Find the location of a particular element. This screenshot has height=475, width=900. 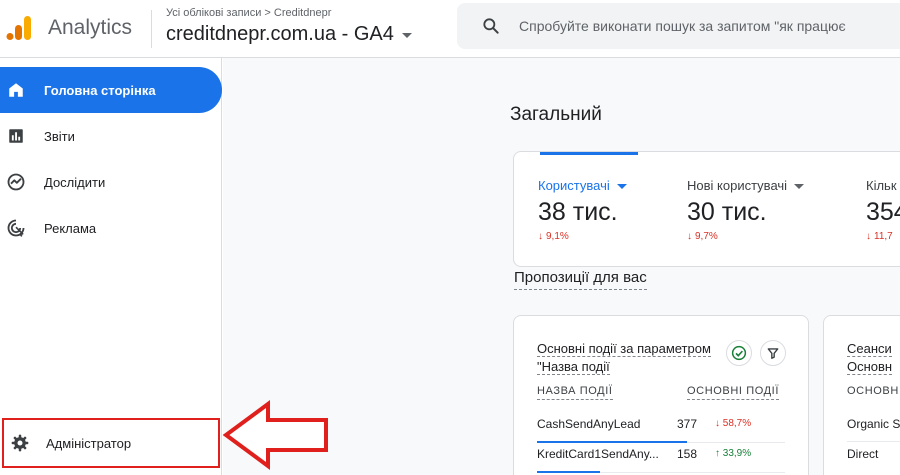

sessions-card: Сеанси Основн ОСНОВН Organic S Direct is located at coordinates (861, 395).